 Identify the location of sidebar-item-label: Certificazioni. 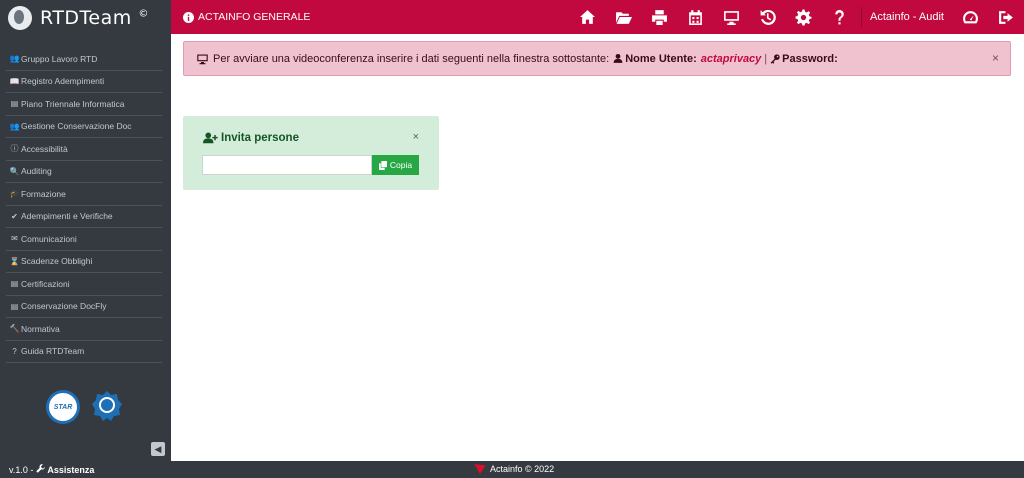
(45, 283).